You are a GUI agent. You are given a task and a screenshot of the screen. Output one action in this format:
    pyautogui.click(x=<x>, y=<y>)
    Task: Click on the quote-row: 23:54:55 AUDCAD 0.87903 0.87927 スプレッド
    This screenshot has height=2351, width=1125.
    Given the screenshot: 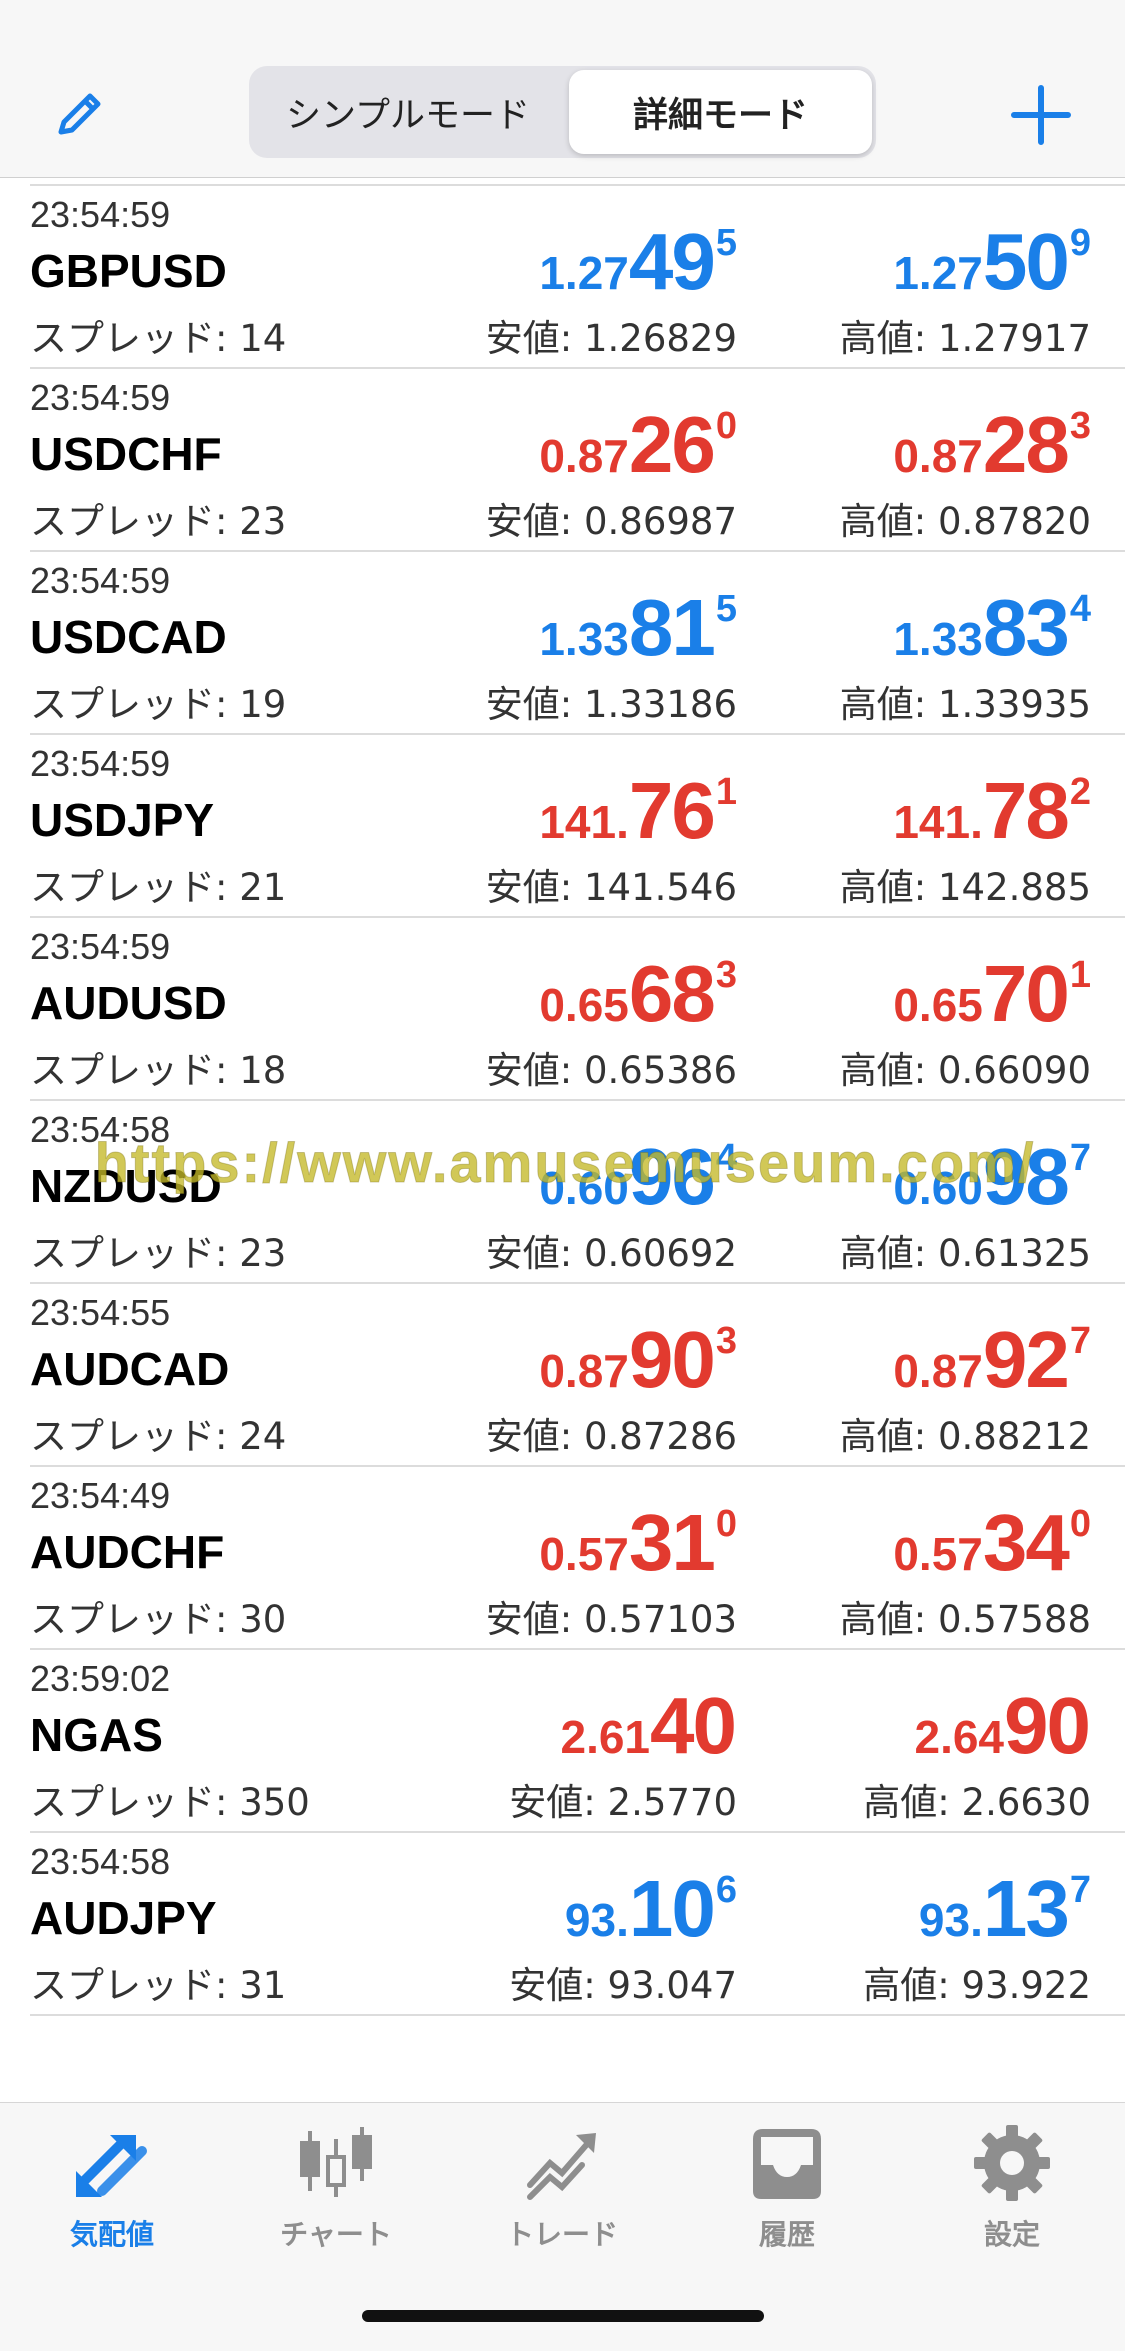 What is the action you would take?
    pyautogui.click(x=562, y=1375)
    